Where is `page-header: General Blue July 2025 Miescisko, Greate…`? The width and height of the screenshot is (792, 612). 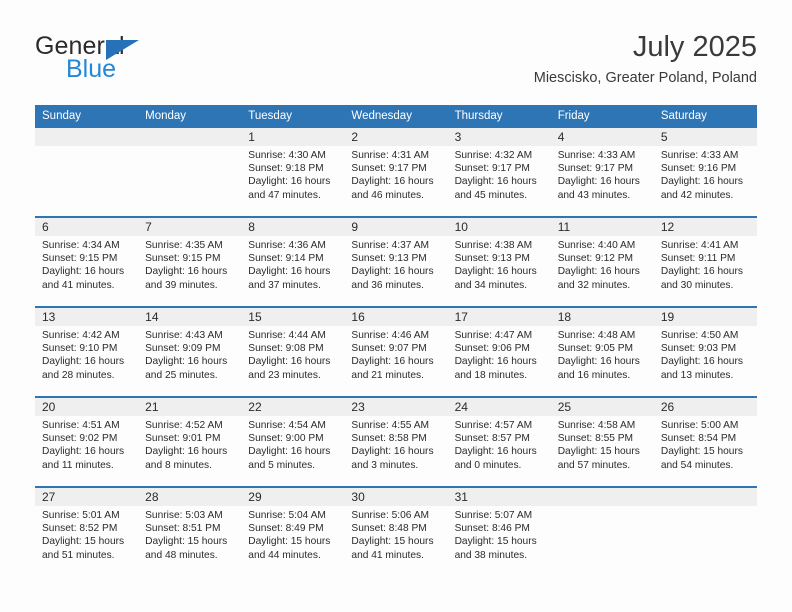
page-header: General Blue July 2025 Miescisko, Greate… is located at coordinates (396, 61).